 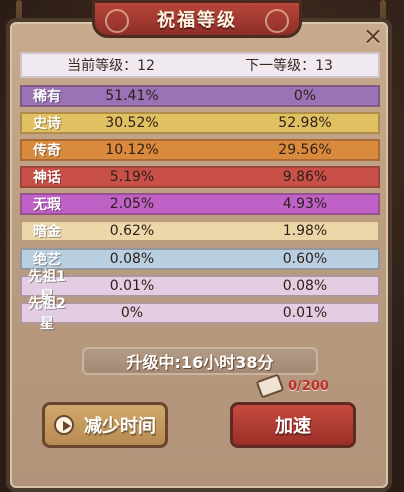 What do you see at coordinates (200, 123) in the screenshot?
I see `probability-row-epic: 史诗 30.52% 52.98%` at bounding box center [200, 123].